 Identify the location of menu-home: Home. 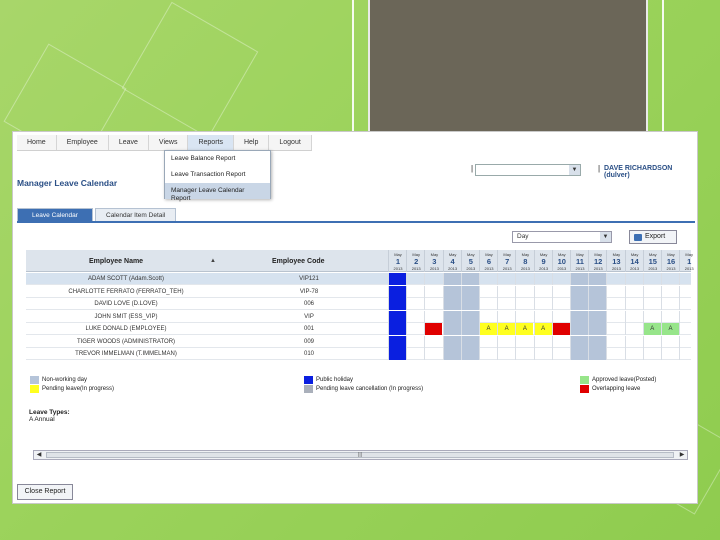
(37, 142).